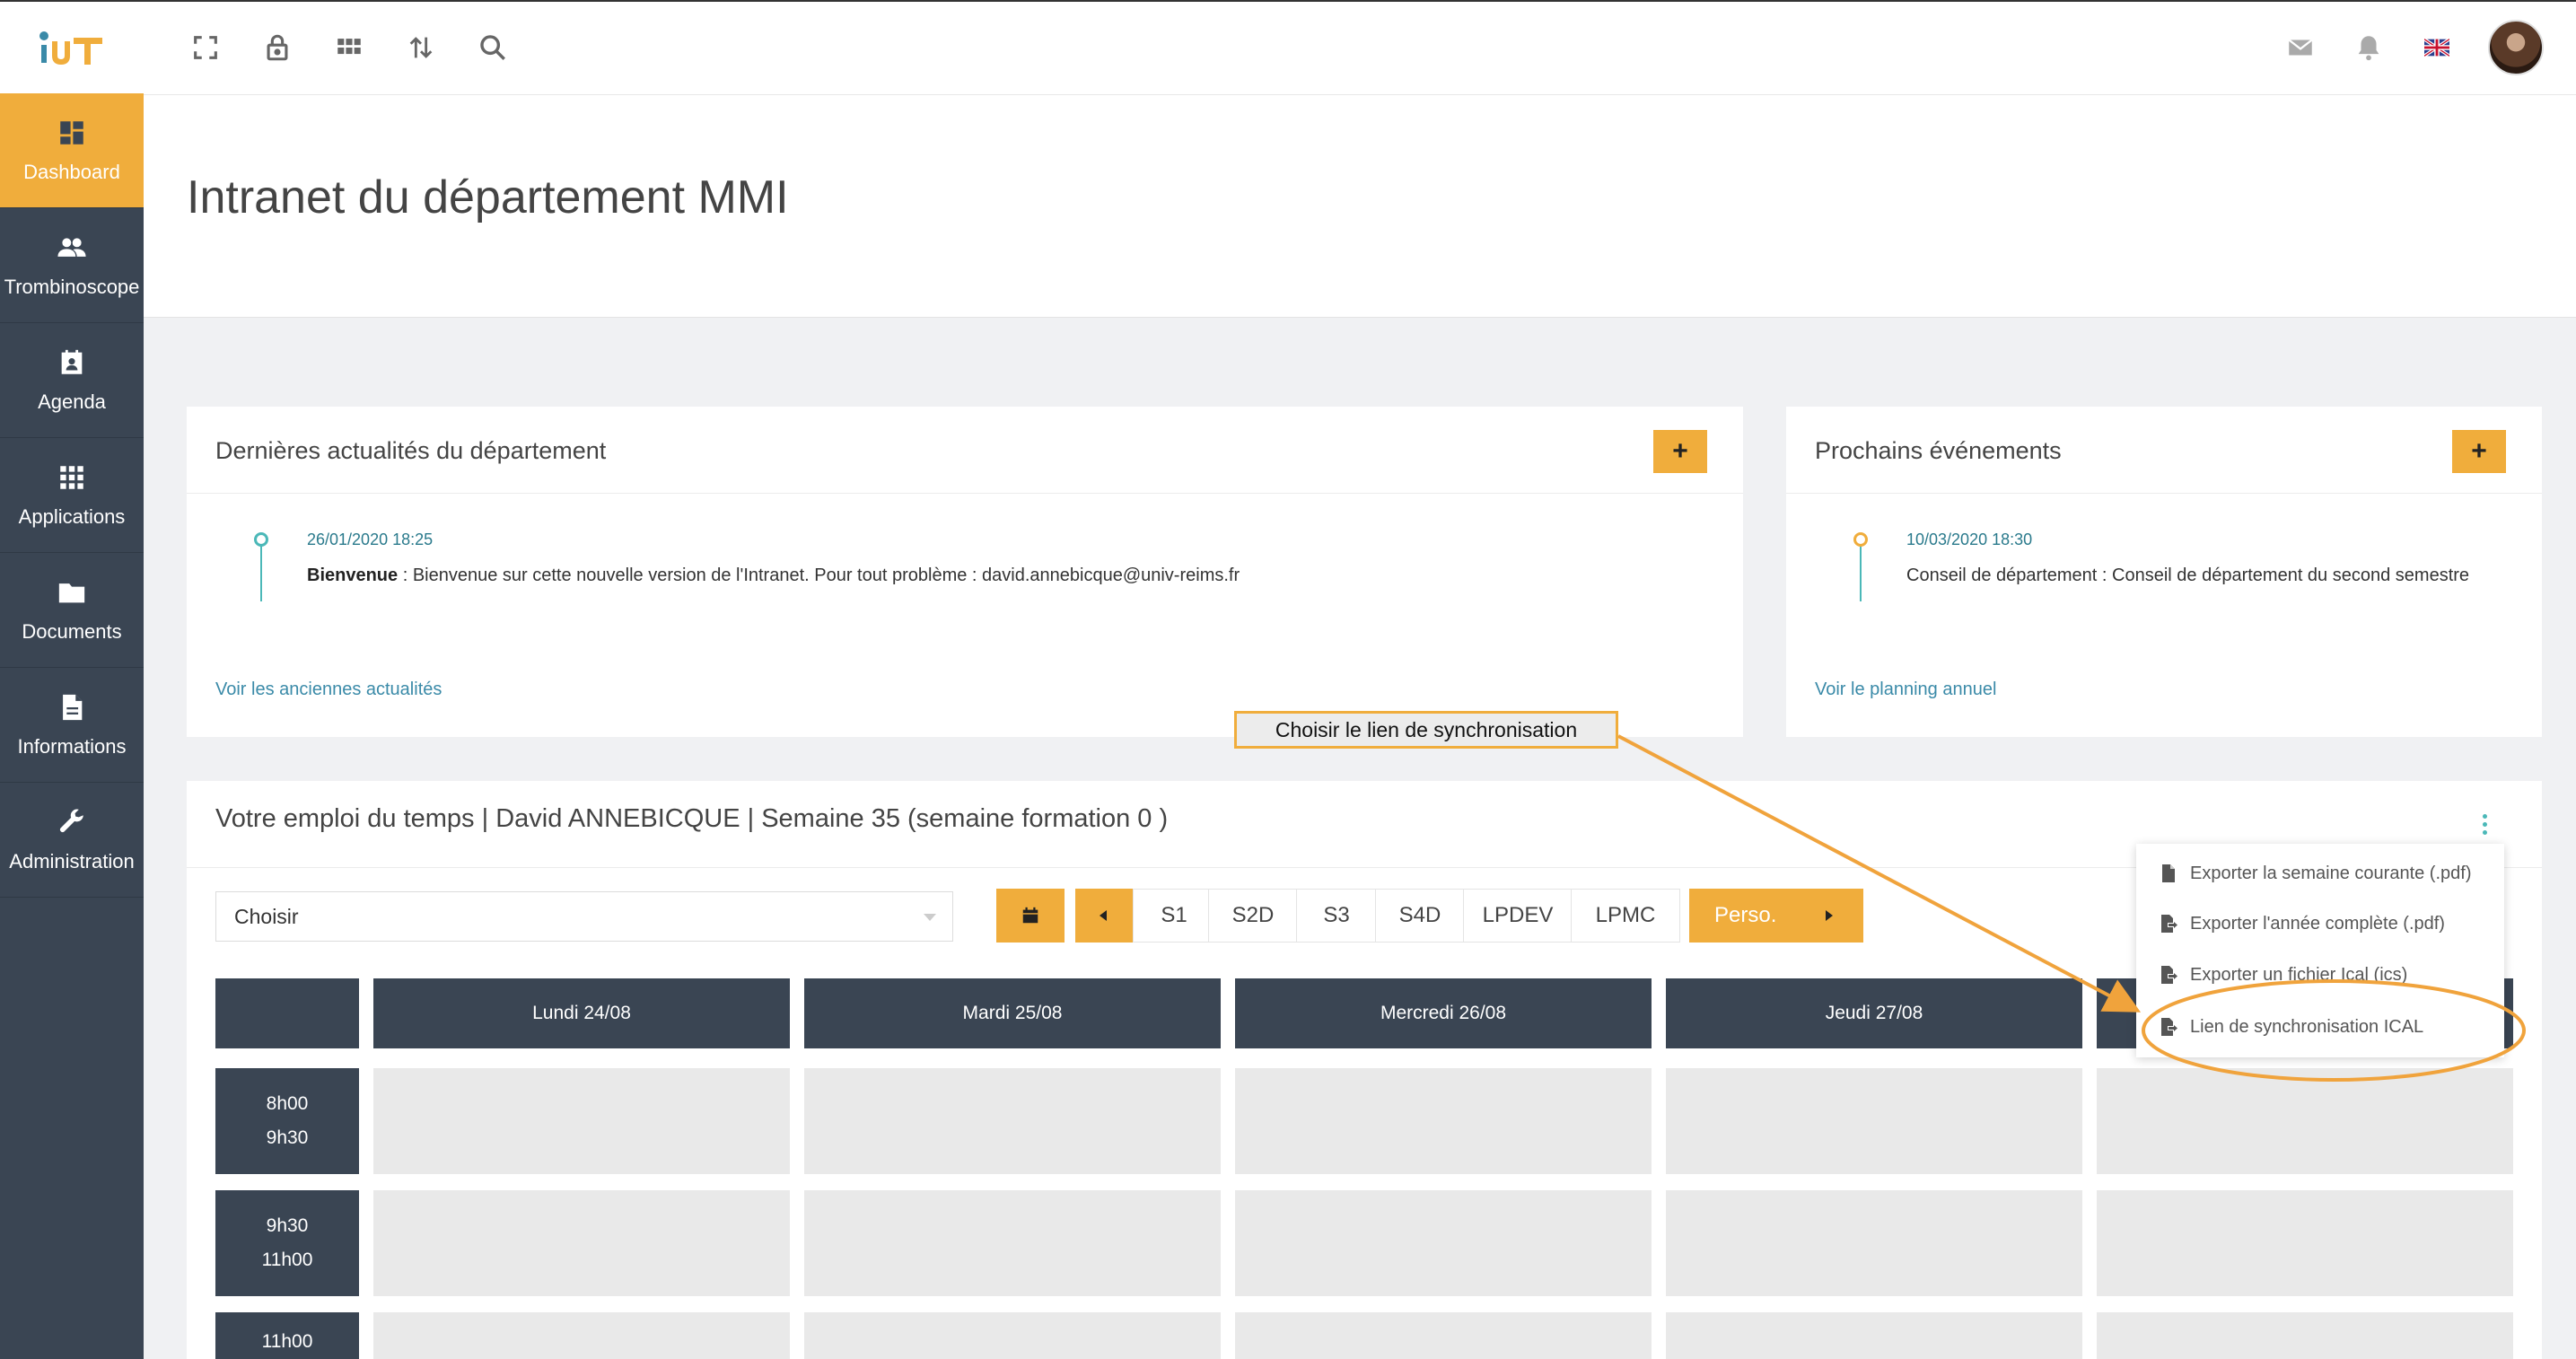 Image resolution: width=2576 pixels, height=1359 pixels. What do you see at coordinates (287, 1121) in the screenshot?
I see `time-slot-1: 8h00 9h30` at bounding box center [287, 1121].